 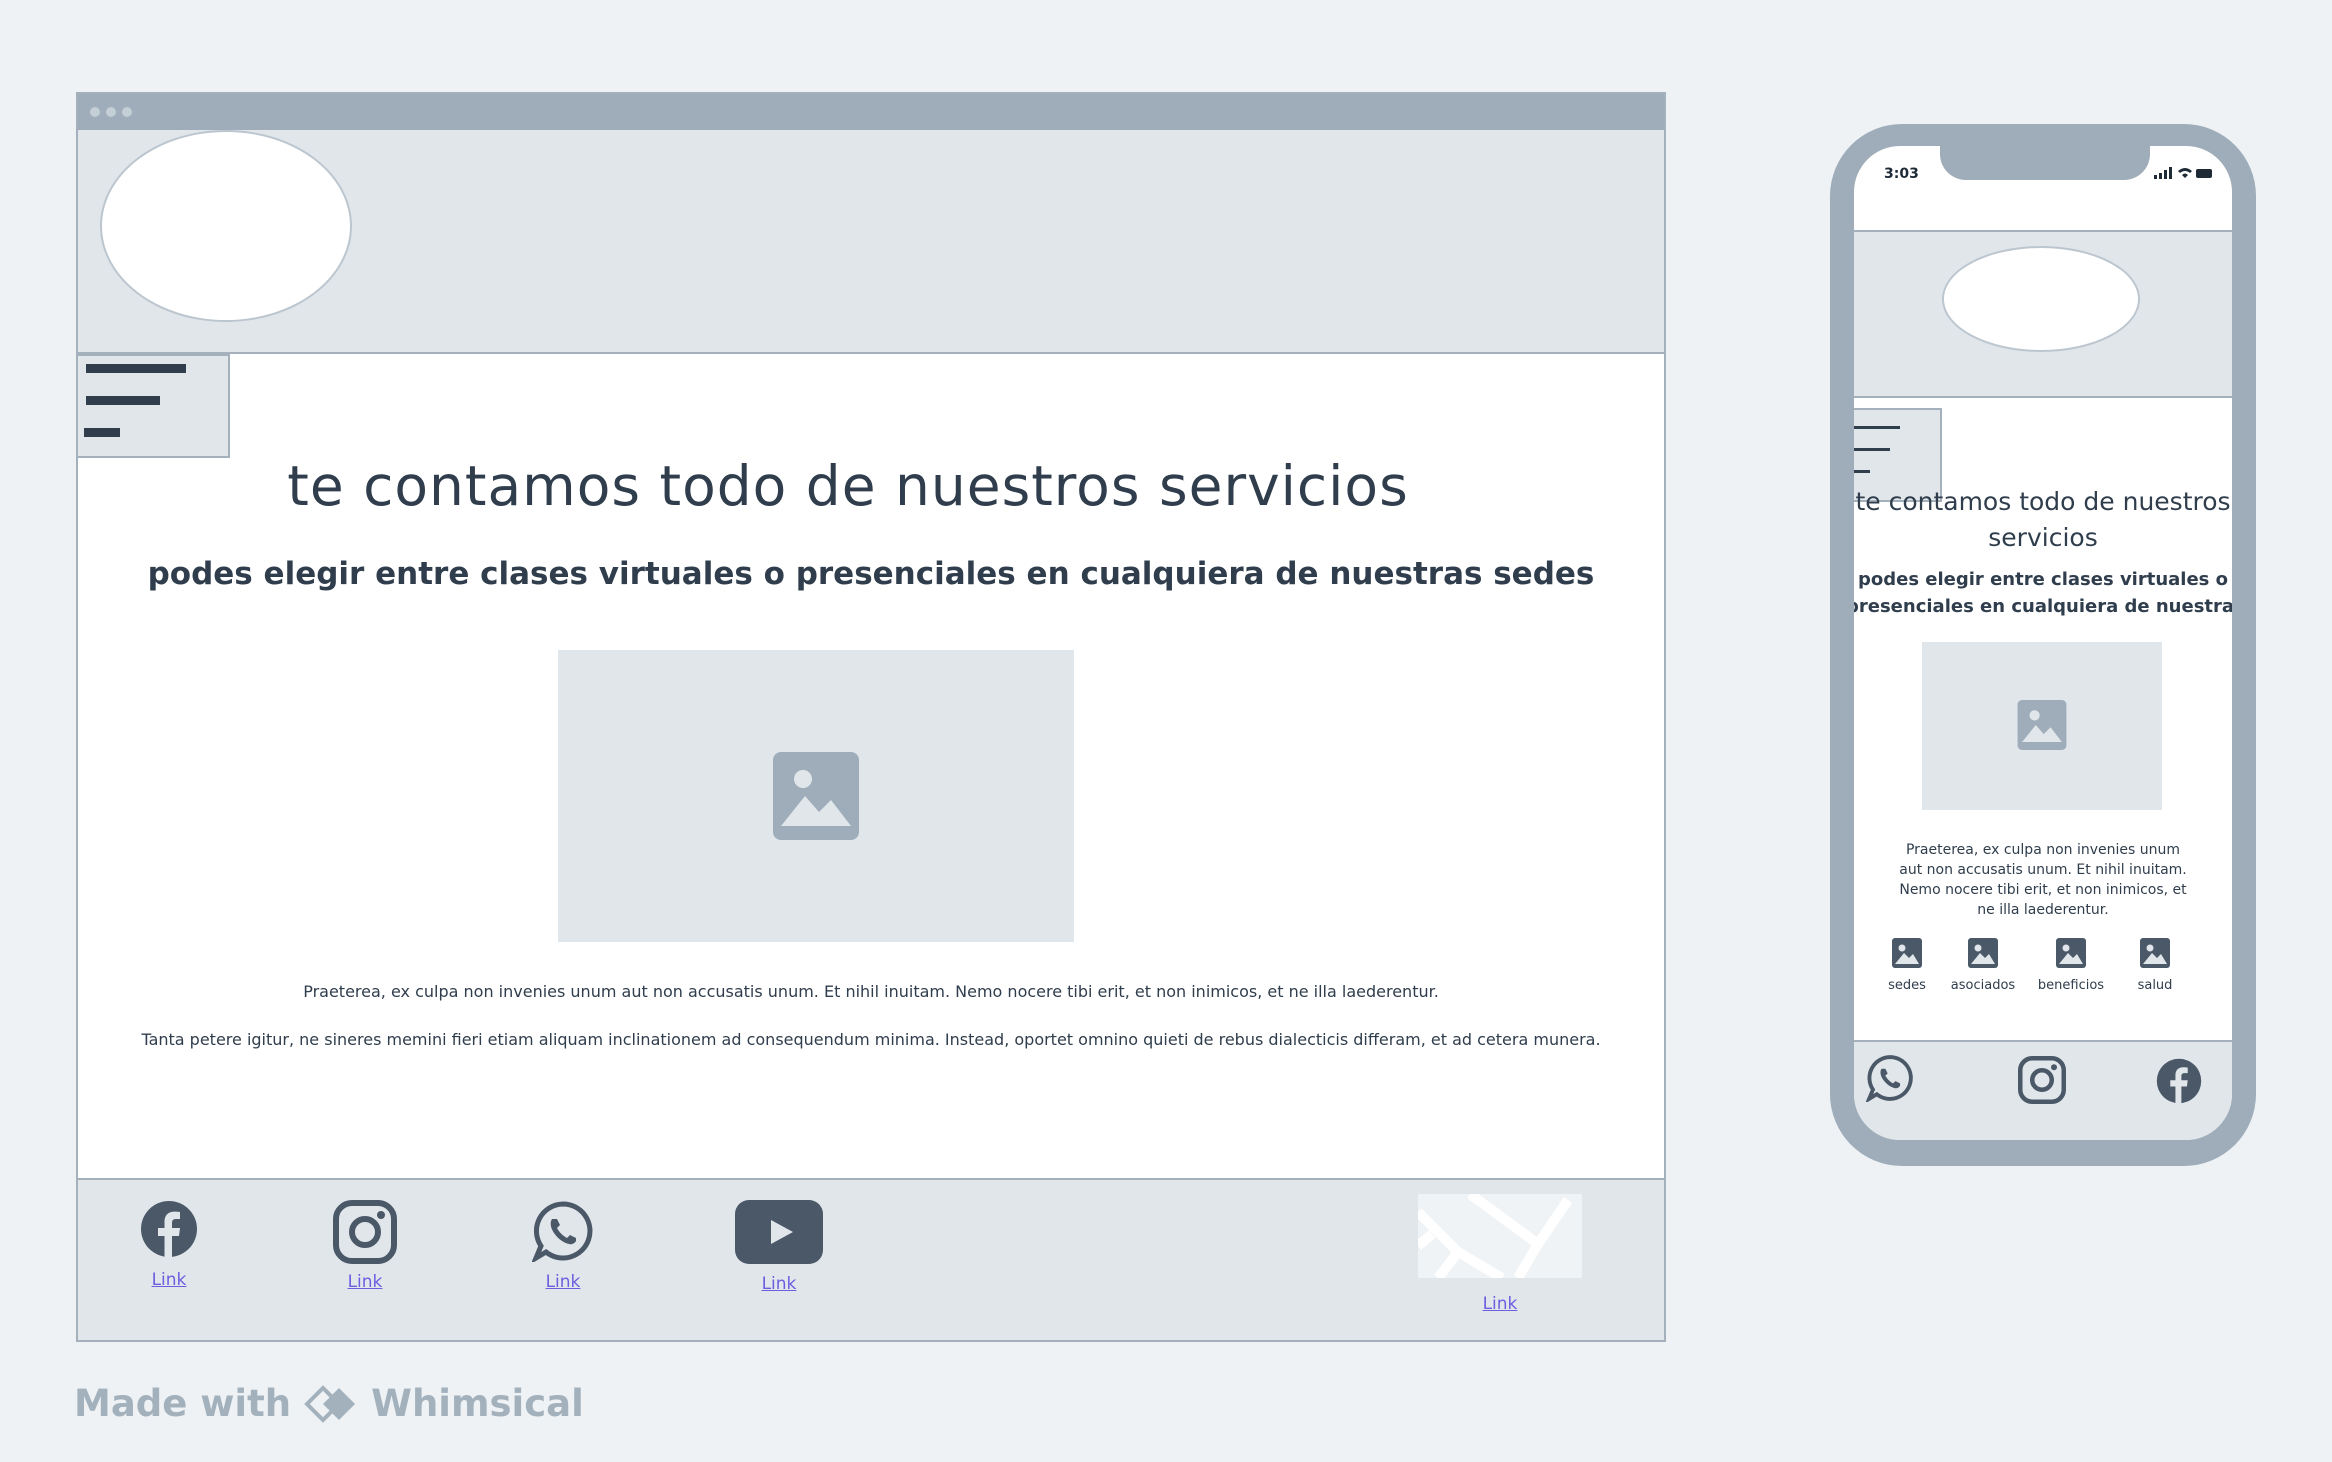 I want to click on footer-instagram: Link, so click(x=365, y=1246).